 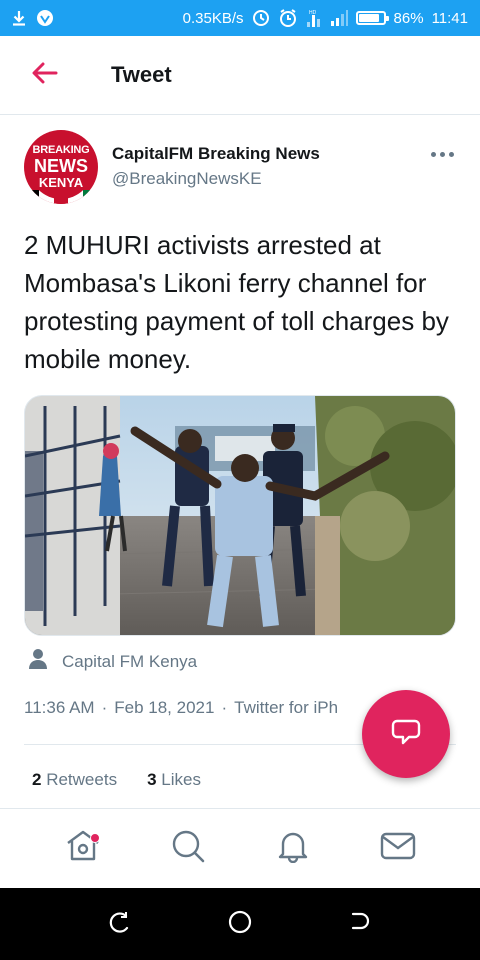 I want to click on retweets-stat: 2 Retweets, so click(x=74, y=780).